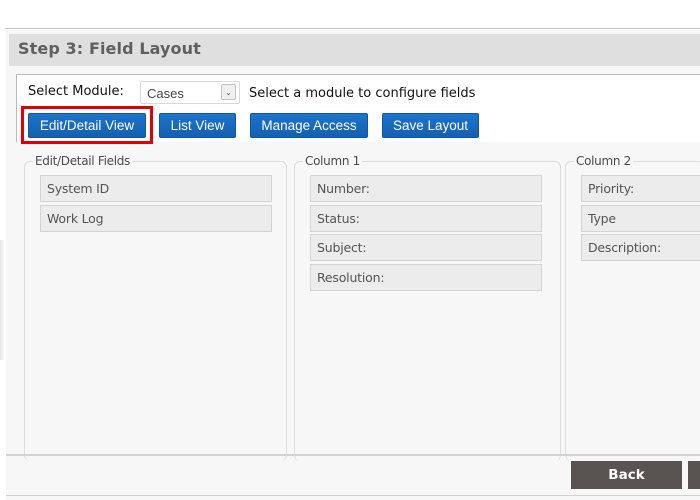 The image size is (700, 500). I want to click on manage-access-button: Manage Access, so click(309, 125).